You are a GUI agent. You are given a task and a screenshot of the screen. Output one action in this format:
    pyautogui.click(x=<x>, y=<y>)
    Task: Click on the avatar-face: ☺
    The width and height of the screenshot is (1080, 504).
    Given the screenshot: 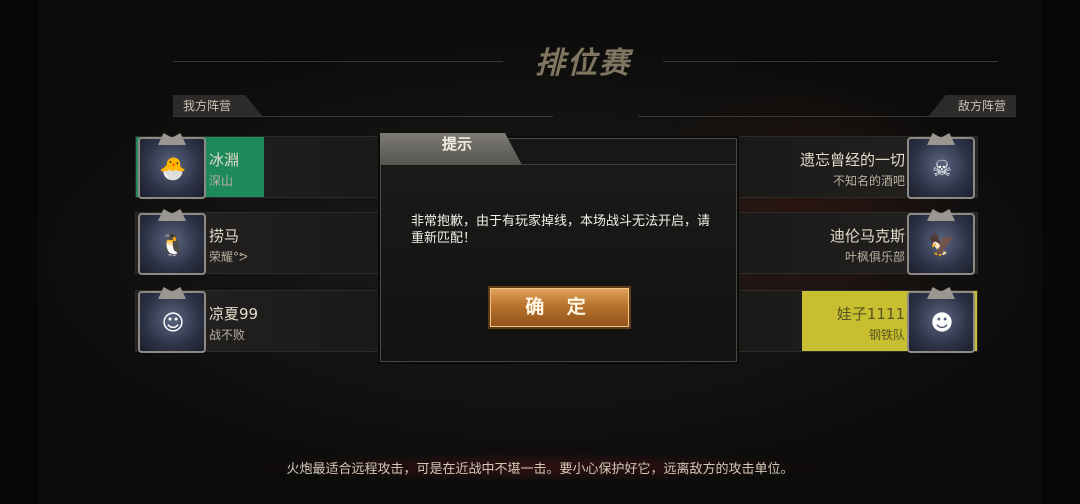 What is the action you would take?
    pyautogui.click(x=173, y=323)
    